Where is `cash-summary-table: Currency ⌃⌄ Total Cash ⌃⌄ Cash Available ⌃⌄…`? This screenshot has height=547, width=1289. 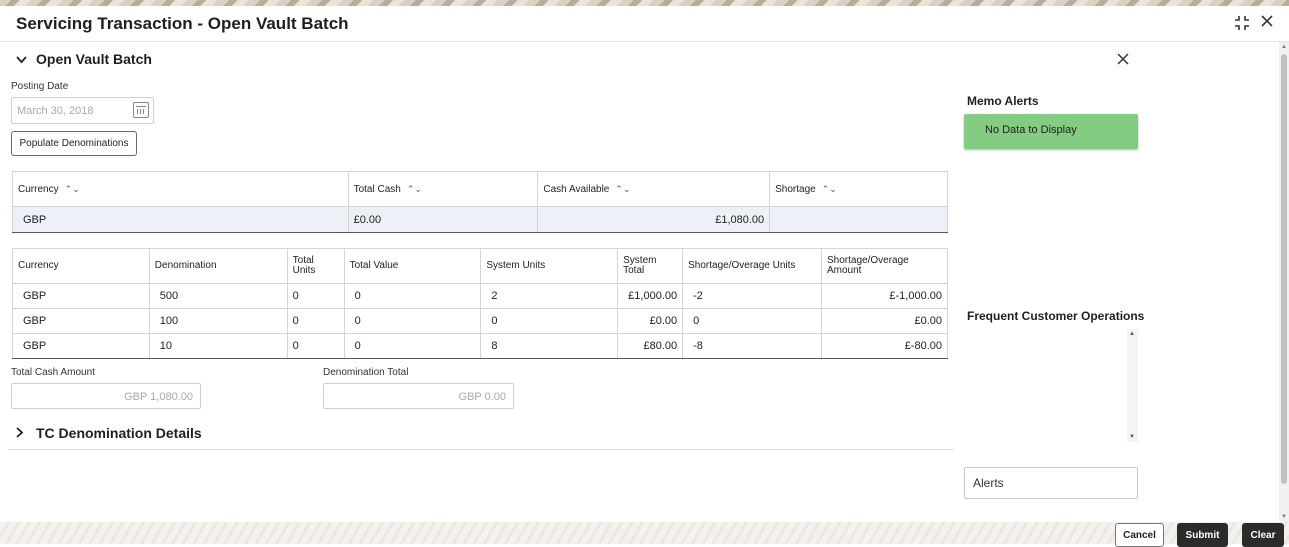 cash-summary-table: Currency ⌃⌄ Total Cash ⌃⌄ Cash Available ⌃⌄… is located at coordinates (480, 202).